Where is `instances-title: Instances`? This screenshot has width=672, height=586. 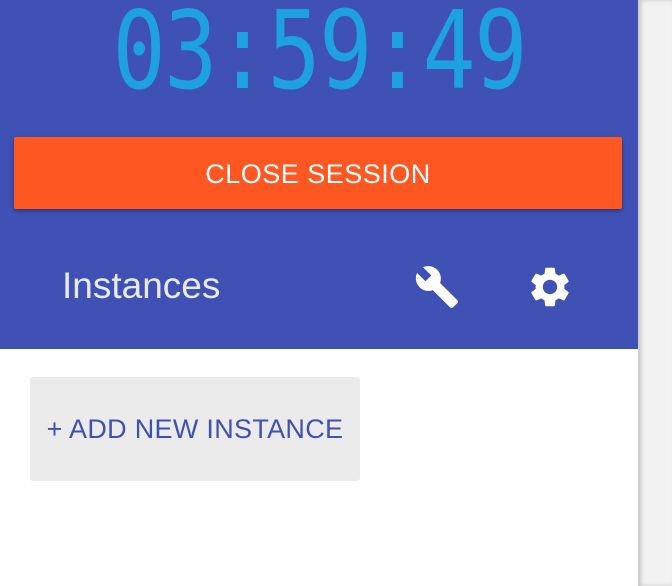 instances-title: Instances is located at coordinates (141, 285).